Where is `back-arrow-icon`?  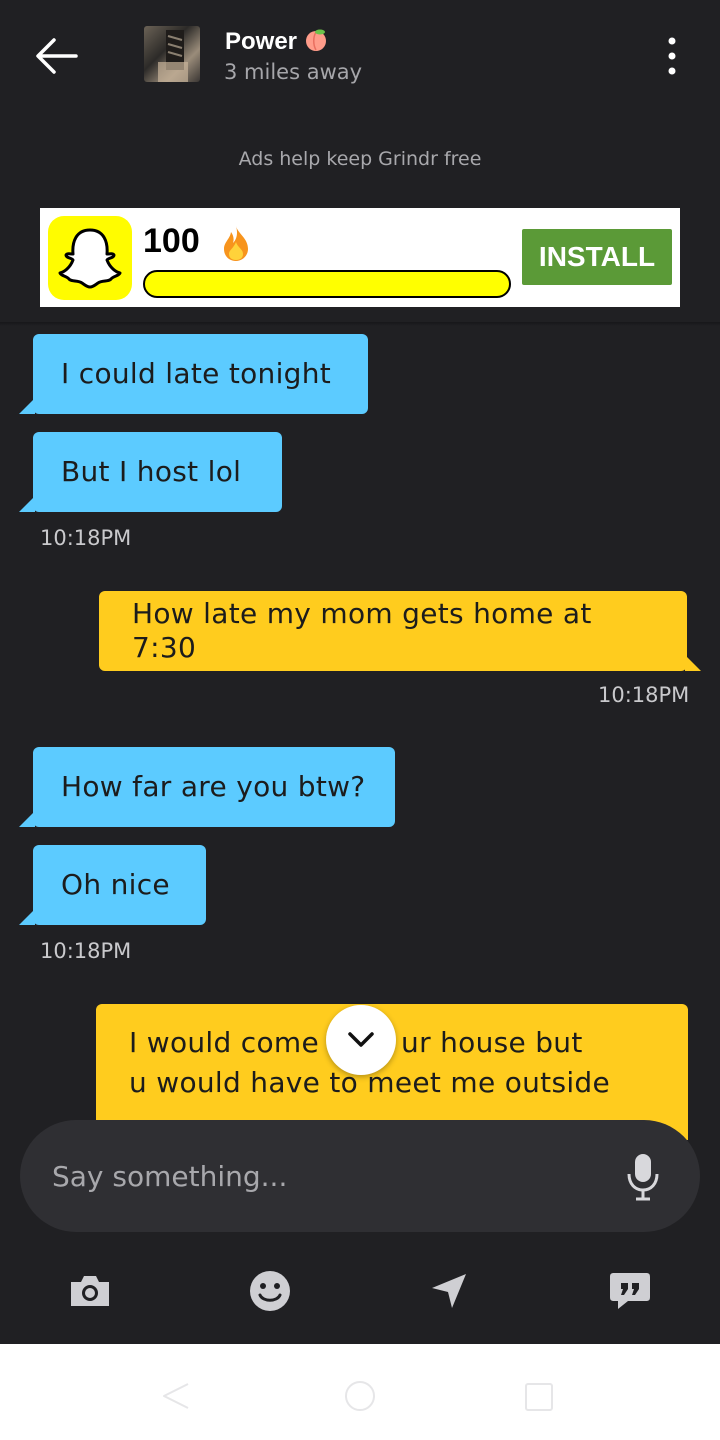 back-arrow-icon is located at coordinates (56, 56).